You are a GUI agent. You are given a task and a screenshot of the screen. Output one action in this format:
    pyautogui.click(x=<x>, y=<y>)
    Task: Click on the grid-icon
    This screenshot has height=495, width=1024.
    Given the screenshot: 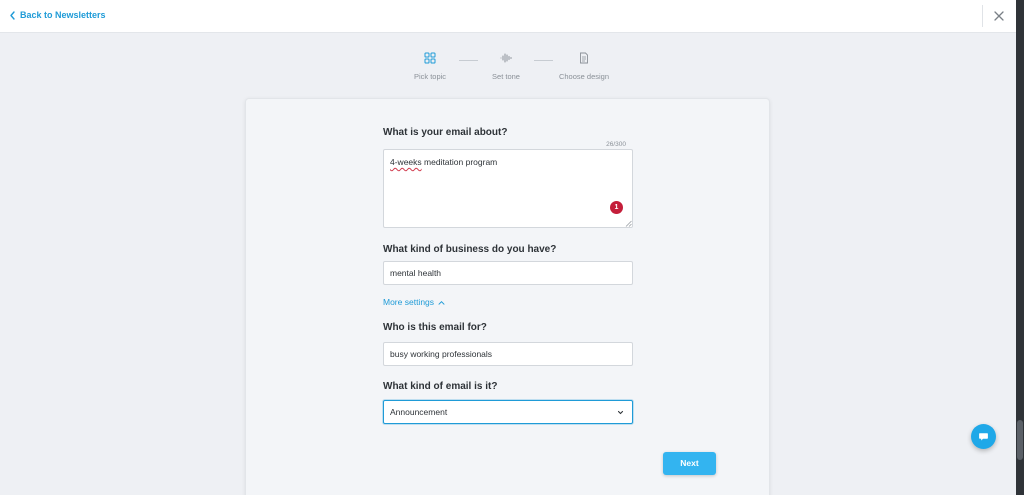 What is the action you would take?
    pyautogui.click(x=430, y=58)
    